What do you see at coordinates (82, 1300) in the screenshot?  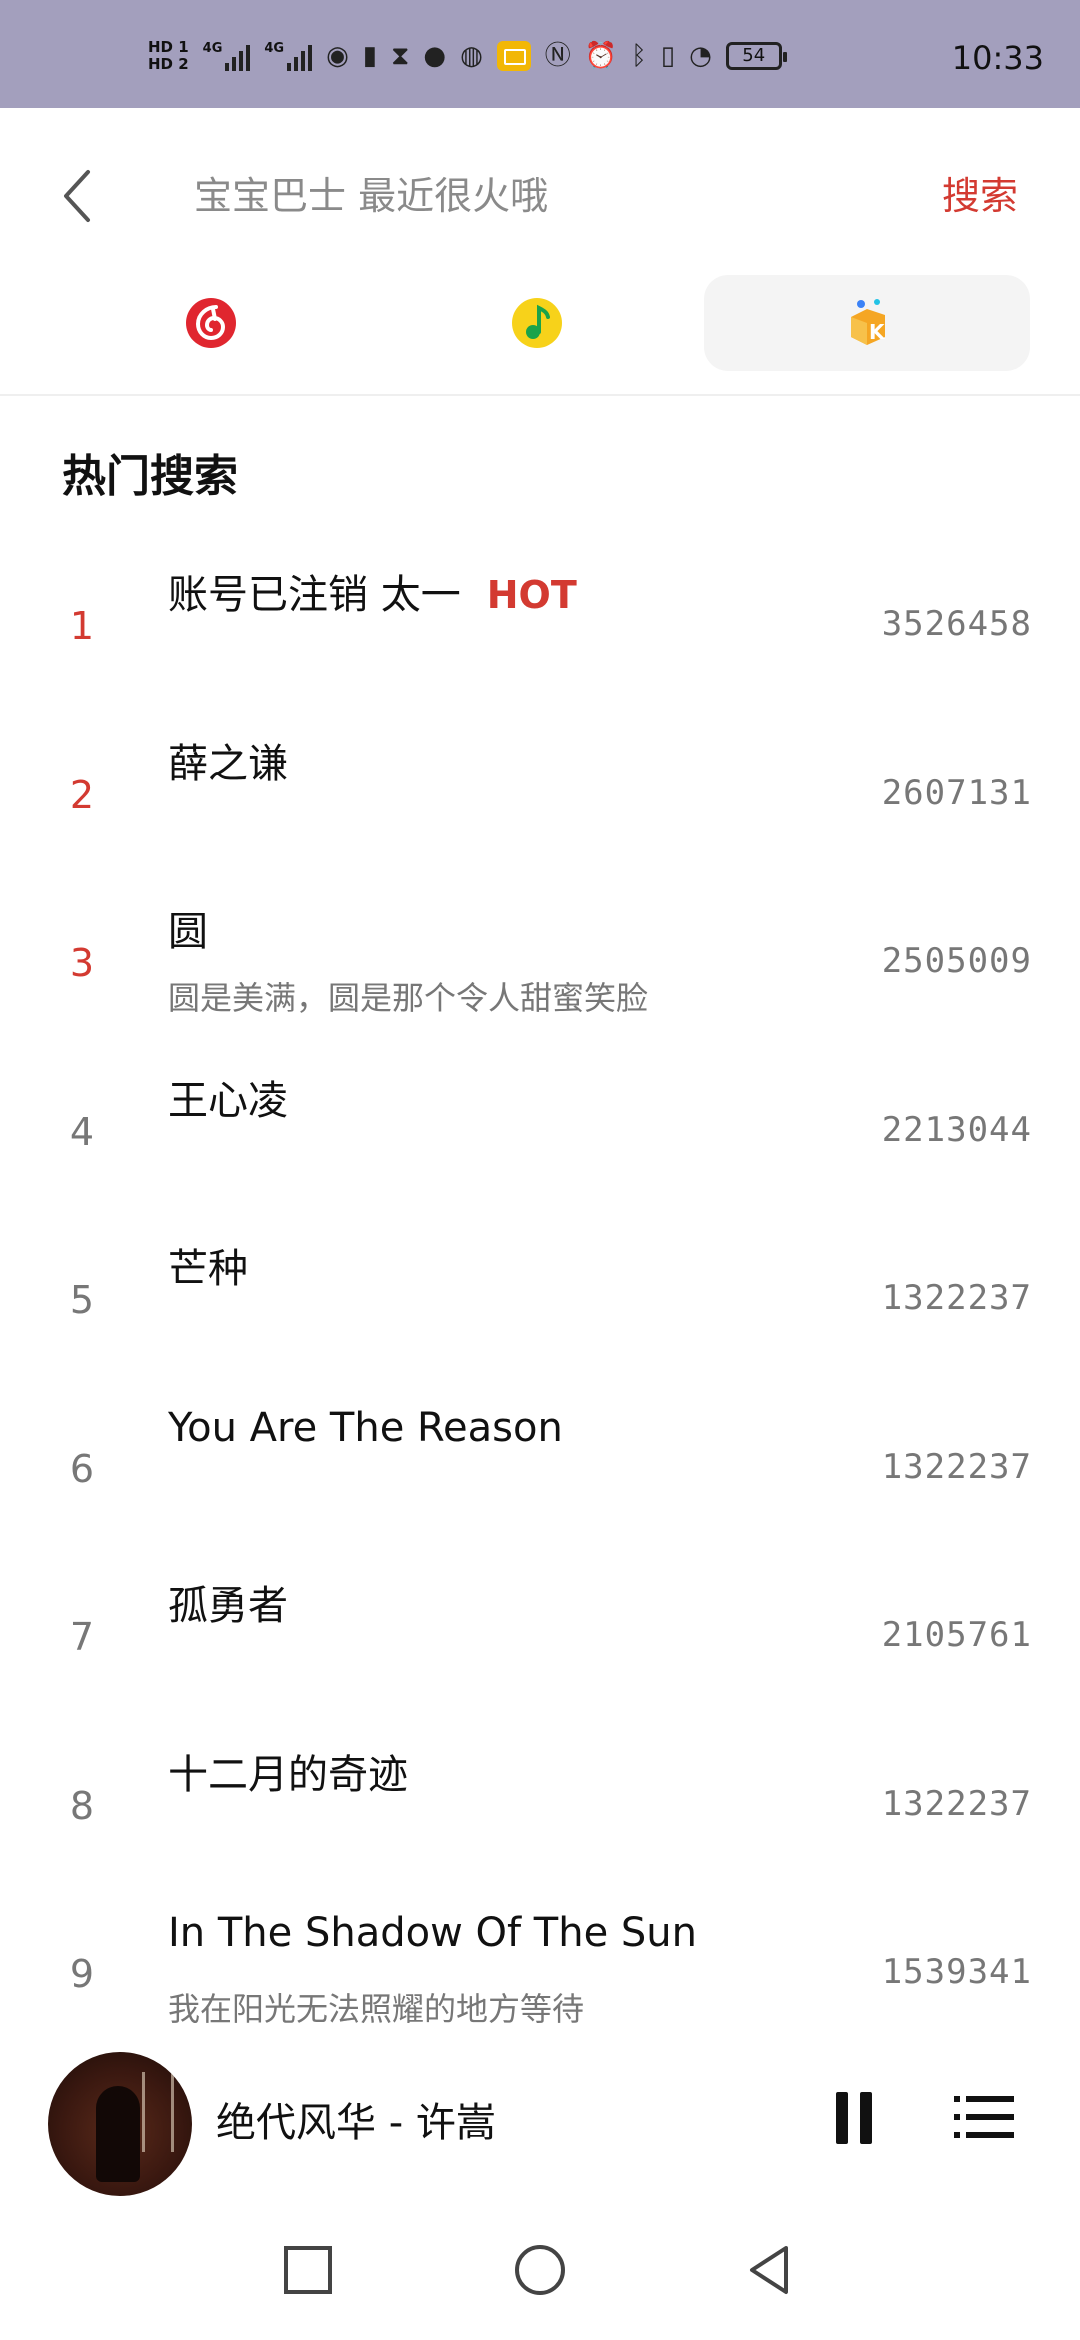 I see `rank-number: 5` at bounding box center [82, 1300].